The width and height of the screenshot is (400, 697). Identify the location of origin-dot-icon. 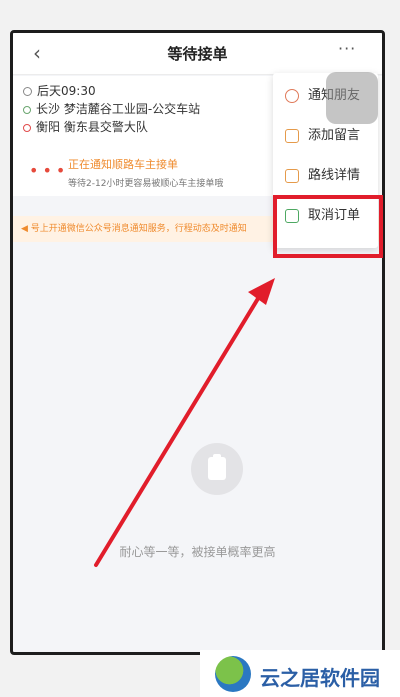
(27, 109).